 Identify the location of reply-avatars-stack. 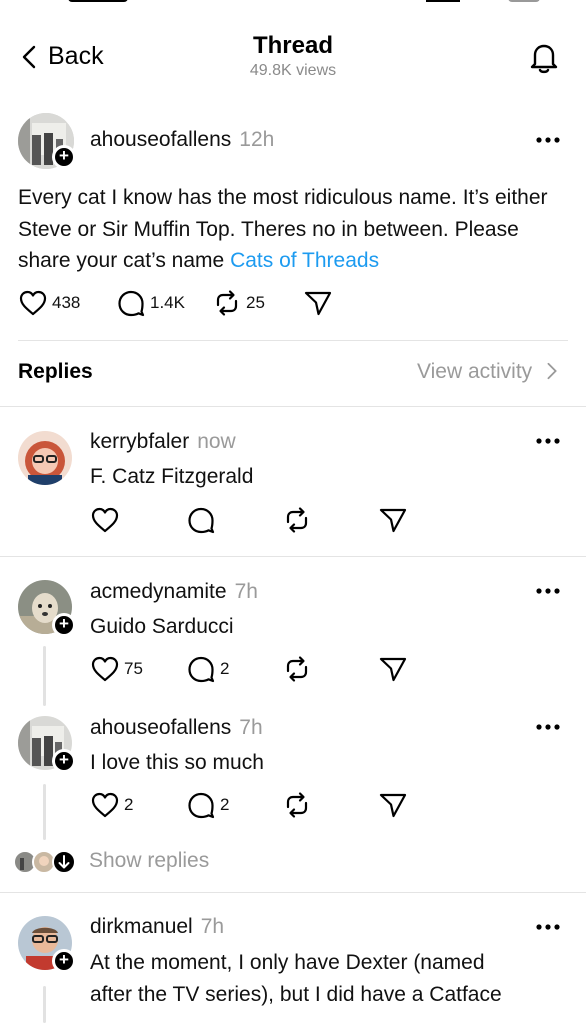
(45, 862).